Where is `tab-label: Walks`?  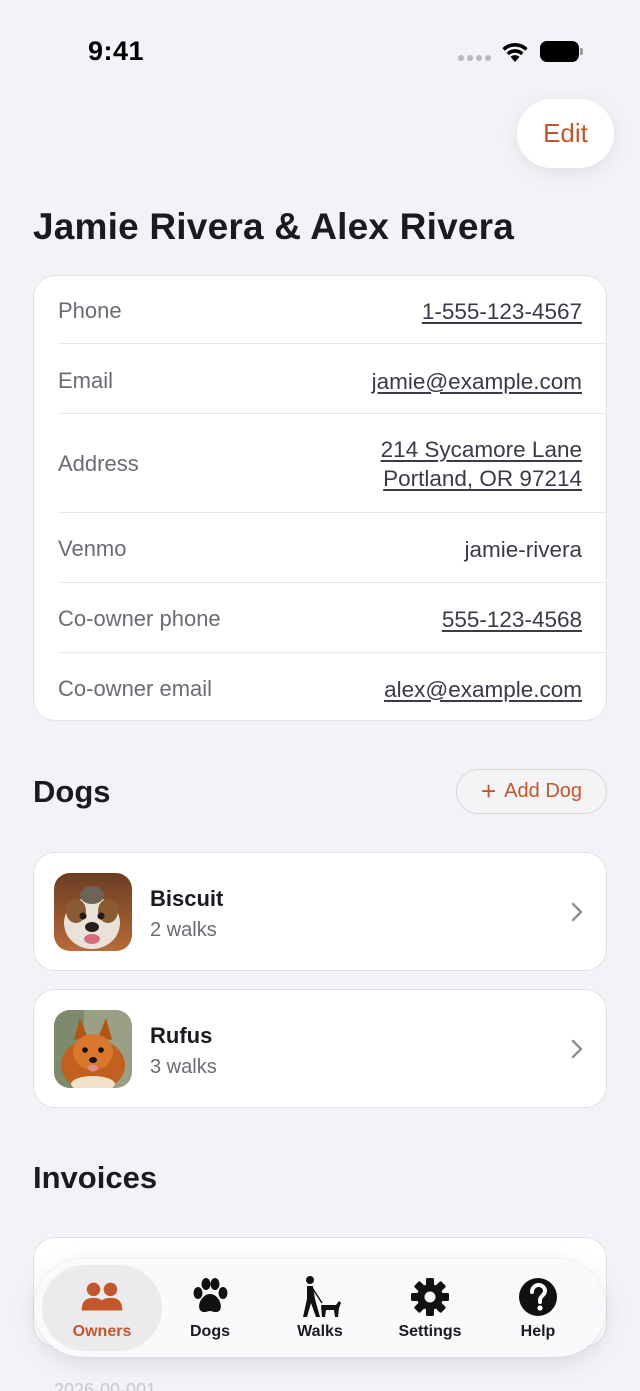
tab-label: Walks is located at coordinates (320, 1331).